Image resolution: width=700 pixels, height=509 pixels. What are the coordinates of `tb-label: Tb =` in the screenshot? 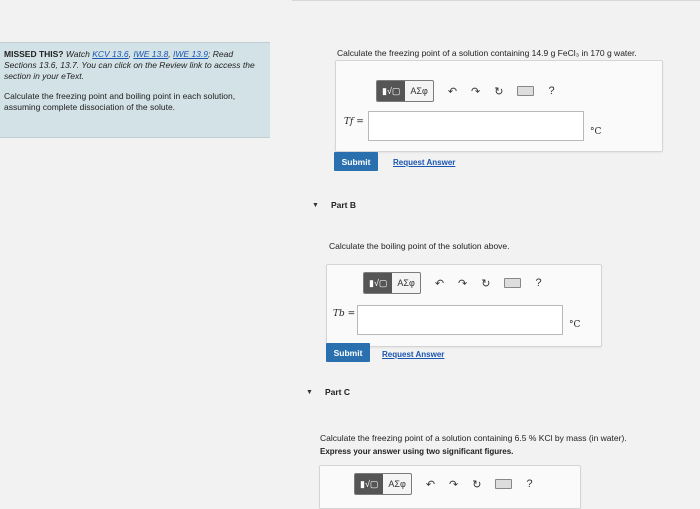 It's located at (344, 314).